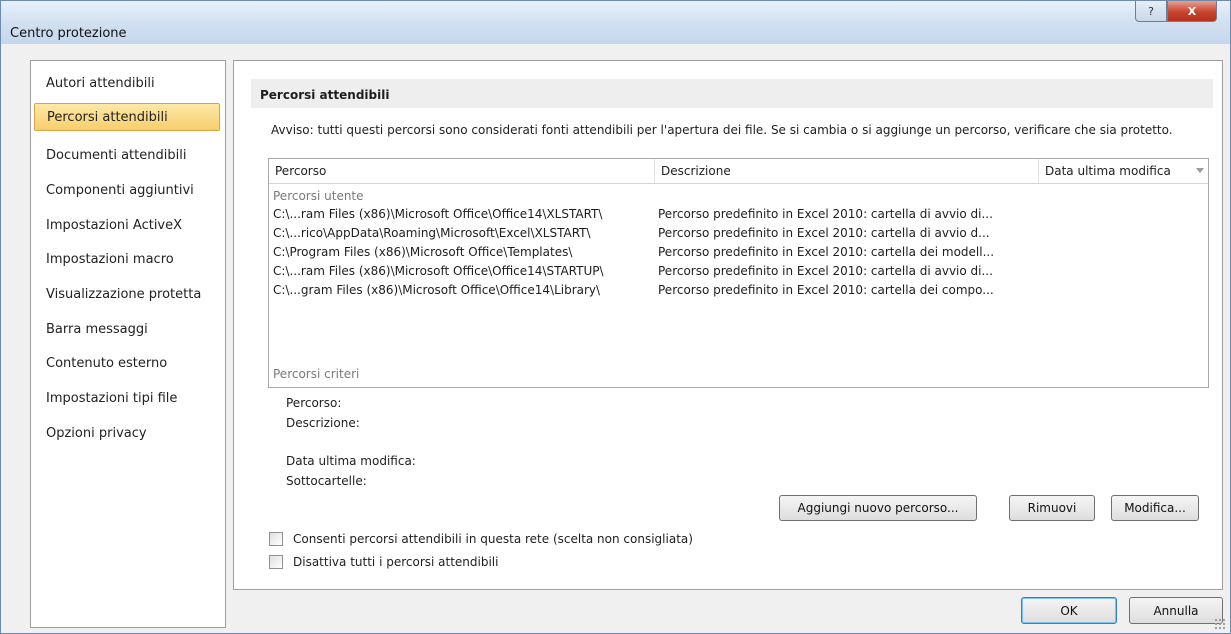  Describe the element at coordinates (1123, 171) in the screenshot. I see `column-header-data-ultima-modifica: Data ultima modifica` at that location.